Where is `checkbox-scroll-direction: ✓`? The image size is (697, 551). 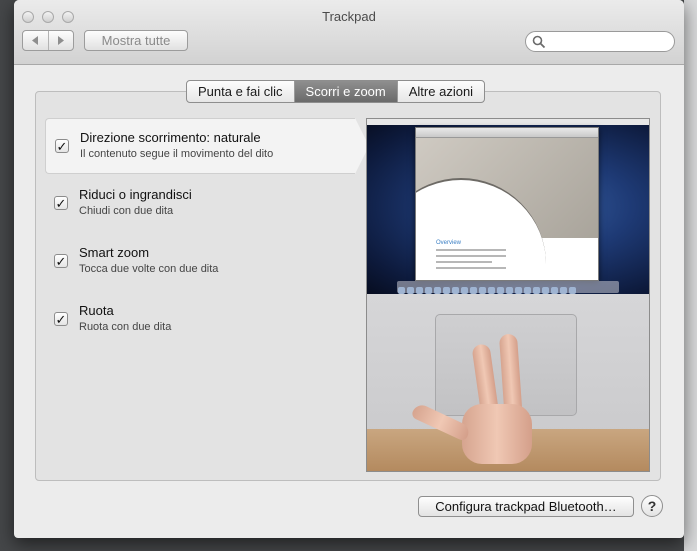 checkbox-scroll-direction: ✓ is located at coordinates (62, 146).